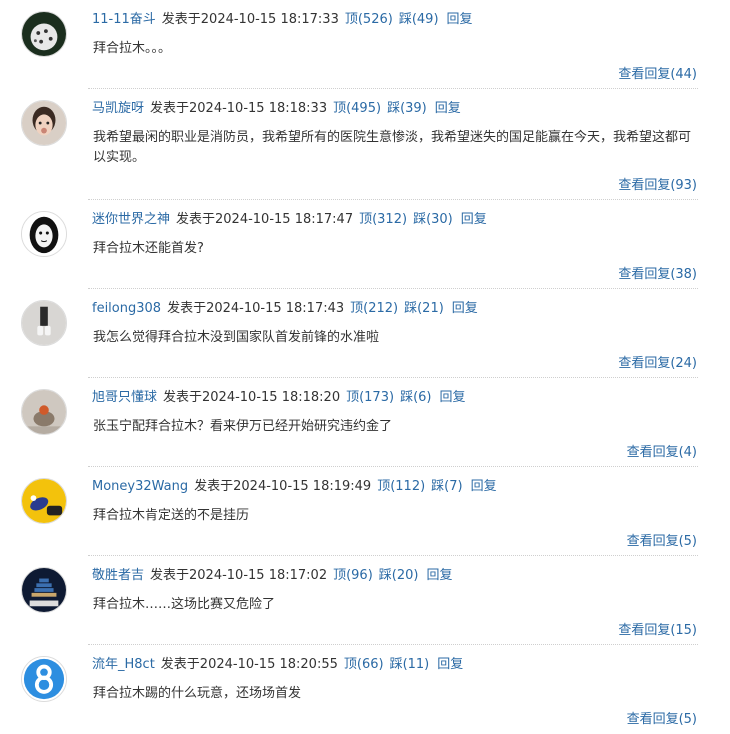 This screenshot has width=730, height=734. What do you see at coordinates (657, 361) in the screenshot?
I see `view-replies-link: 查看回复(24)` at bounding box center [657, 361].